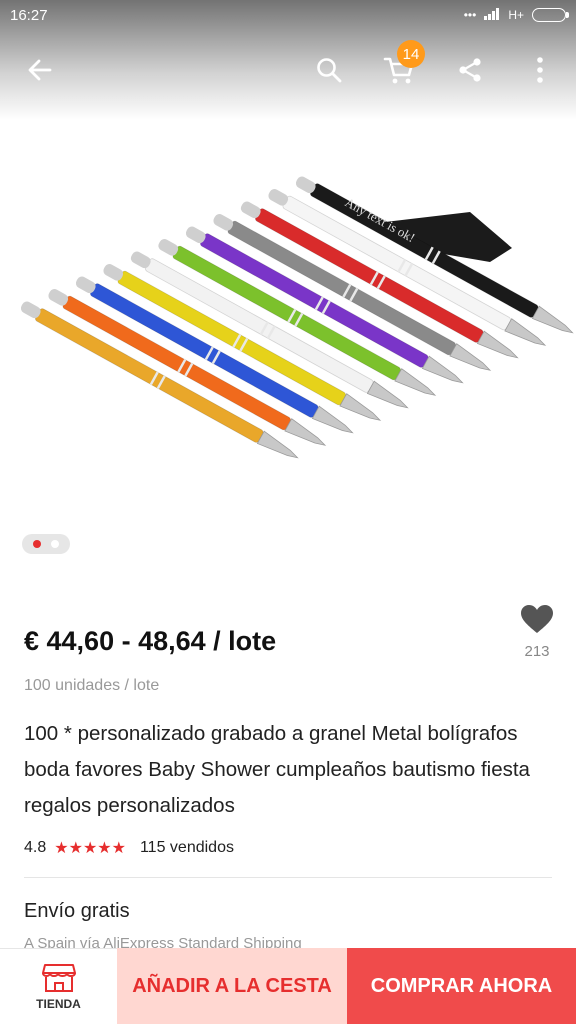 This screenshot has height=1024, width=576. Describe the element at coordinates (470, 15) in the screenshot. I see `notification-dots-icon: •••` at that location.